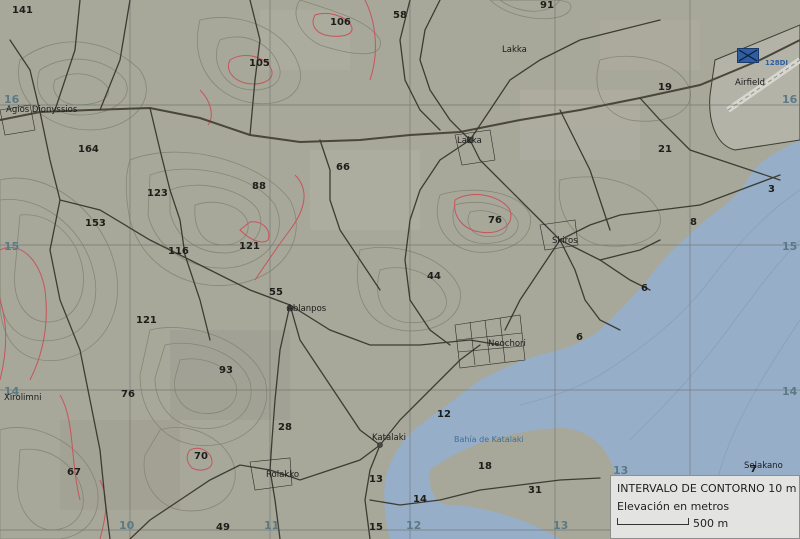  I want to click on elev-13: 13, so click(376, 479).